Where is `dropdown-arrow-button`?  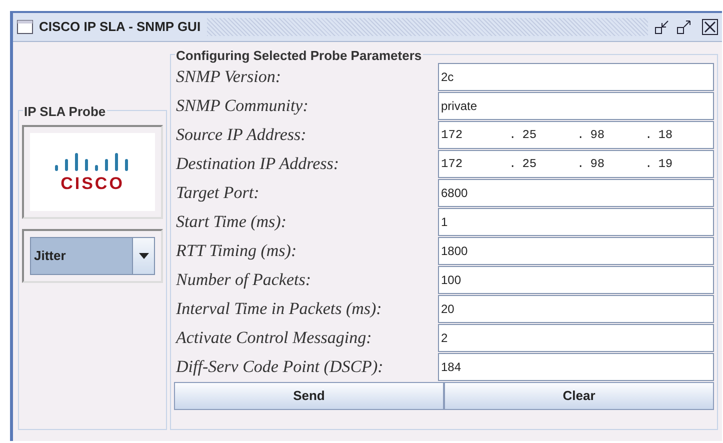 dropdown-arrow-button is located at coordinates (143, 256).